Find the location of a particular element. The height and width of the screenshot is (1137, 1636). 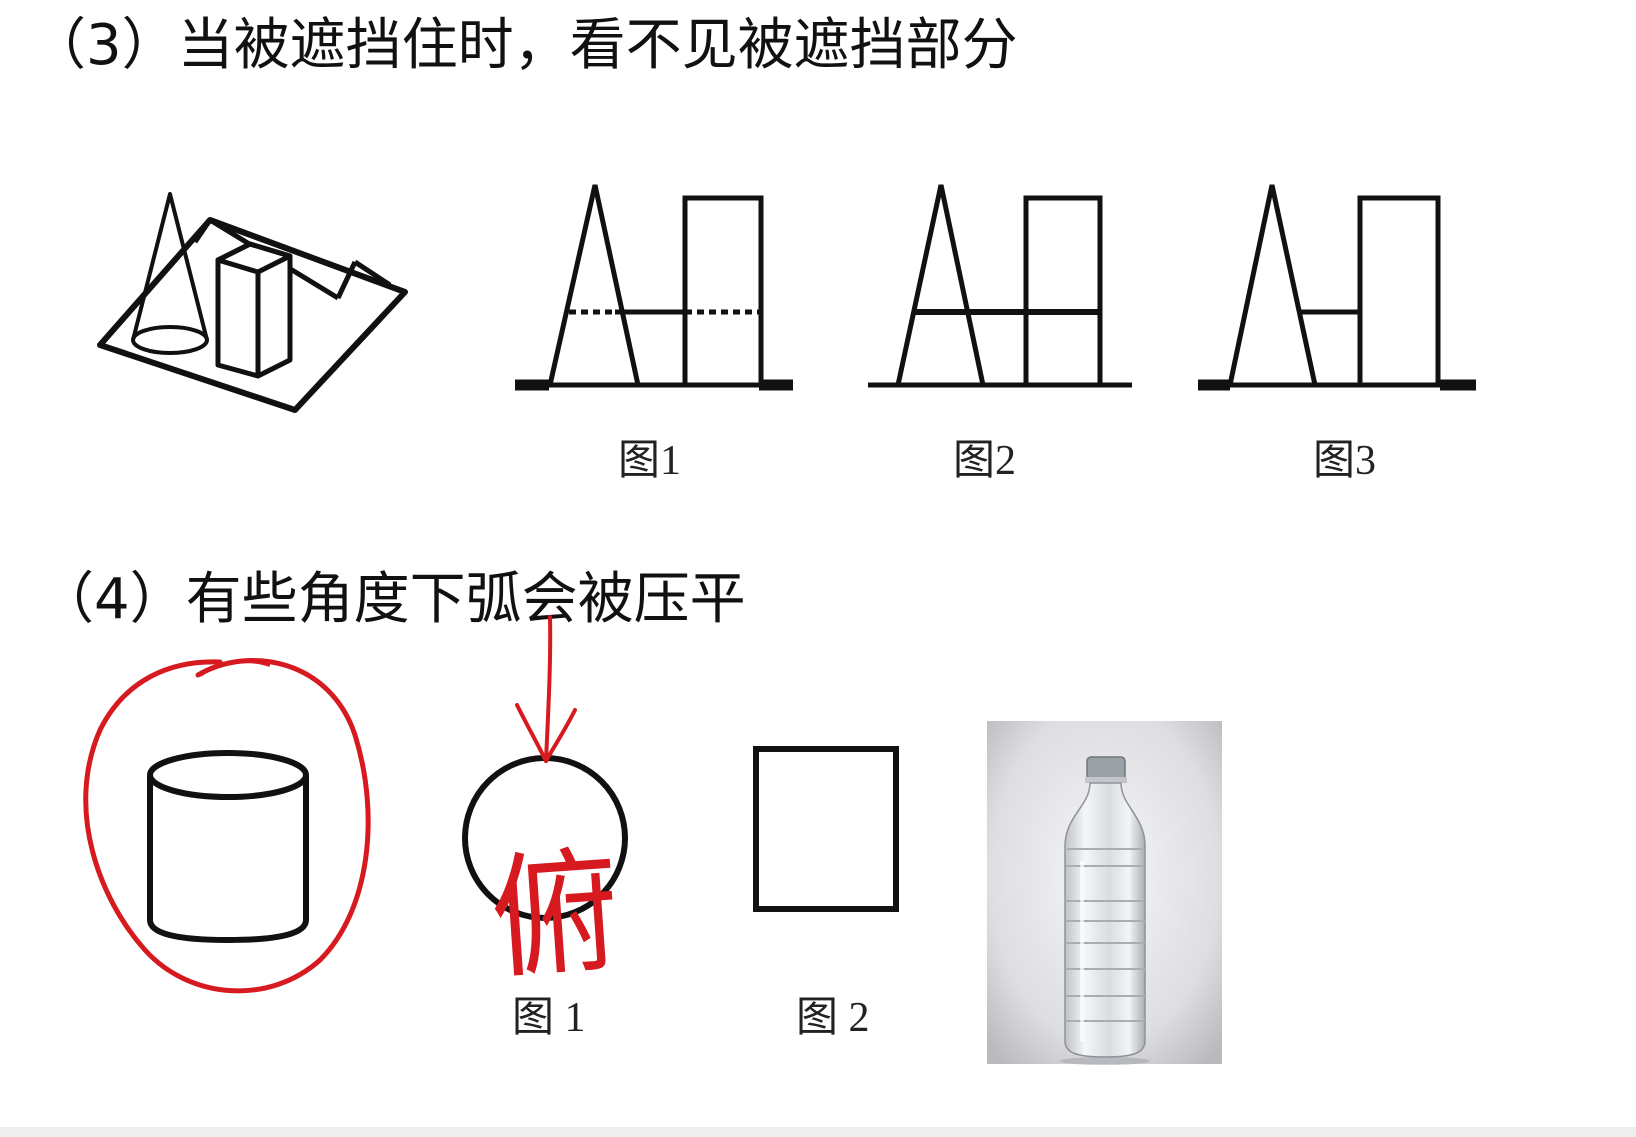

square-front-view is located at coordinates (826, 829).